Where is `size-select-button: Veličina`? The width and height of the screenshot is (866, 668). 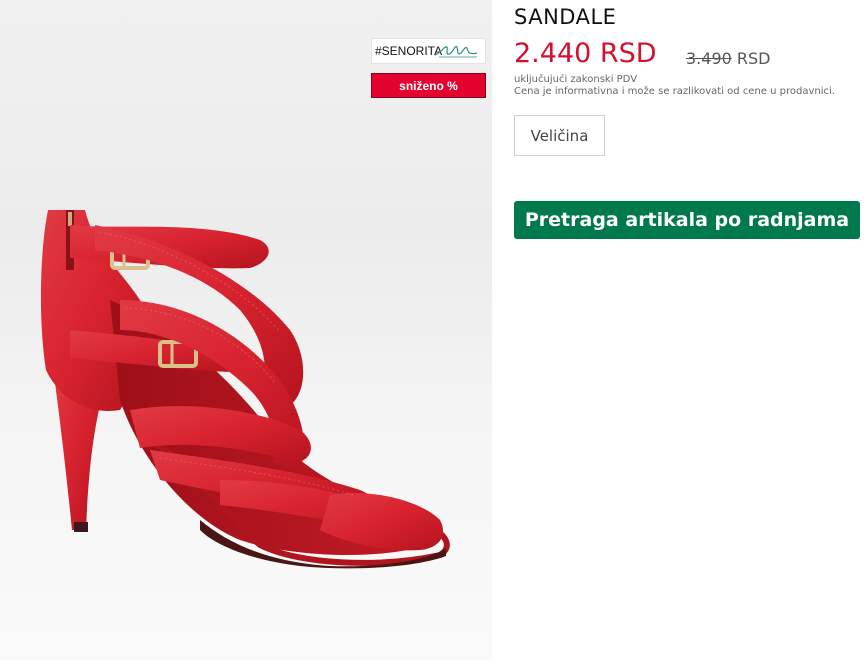 size-select-button: Veličina is located at coordinates (559, 135).